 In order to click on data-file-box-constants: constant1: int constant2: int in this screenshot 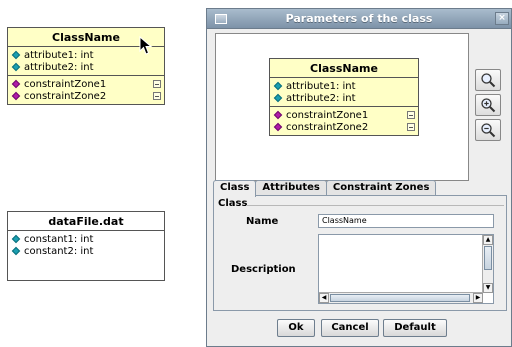, I will do `click(86, 245)`.